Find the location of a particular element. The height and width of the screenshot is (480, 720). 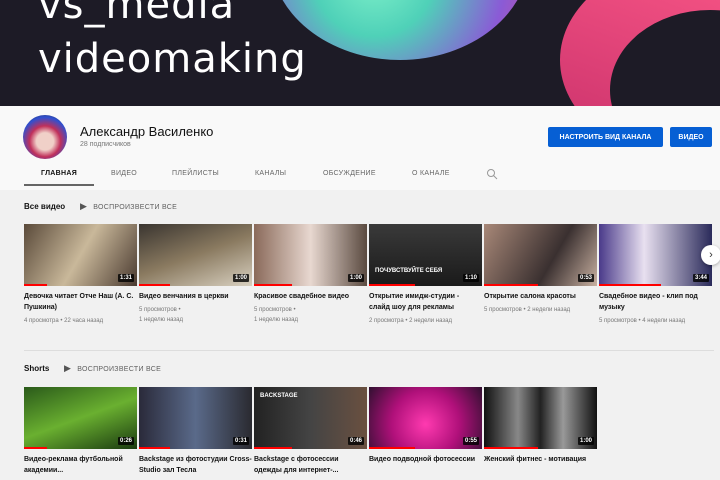

play-all-button: ▶ ВОСПРОИЗВЕСТИ ВСЕ is located at coordinates (128, 206).